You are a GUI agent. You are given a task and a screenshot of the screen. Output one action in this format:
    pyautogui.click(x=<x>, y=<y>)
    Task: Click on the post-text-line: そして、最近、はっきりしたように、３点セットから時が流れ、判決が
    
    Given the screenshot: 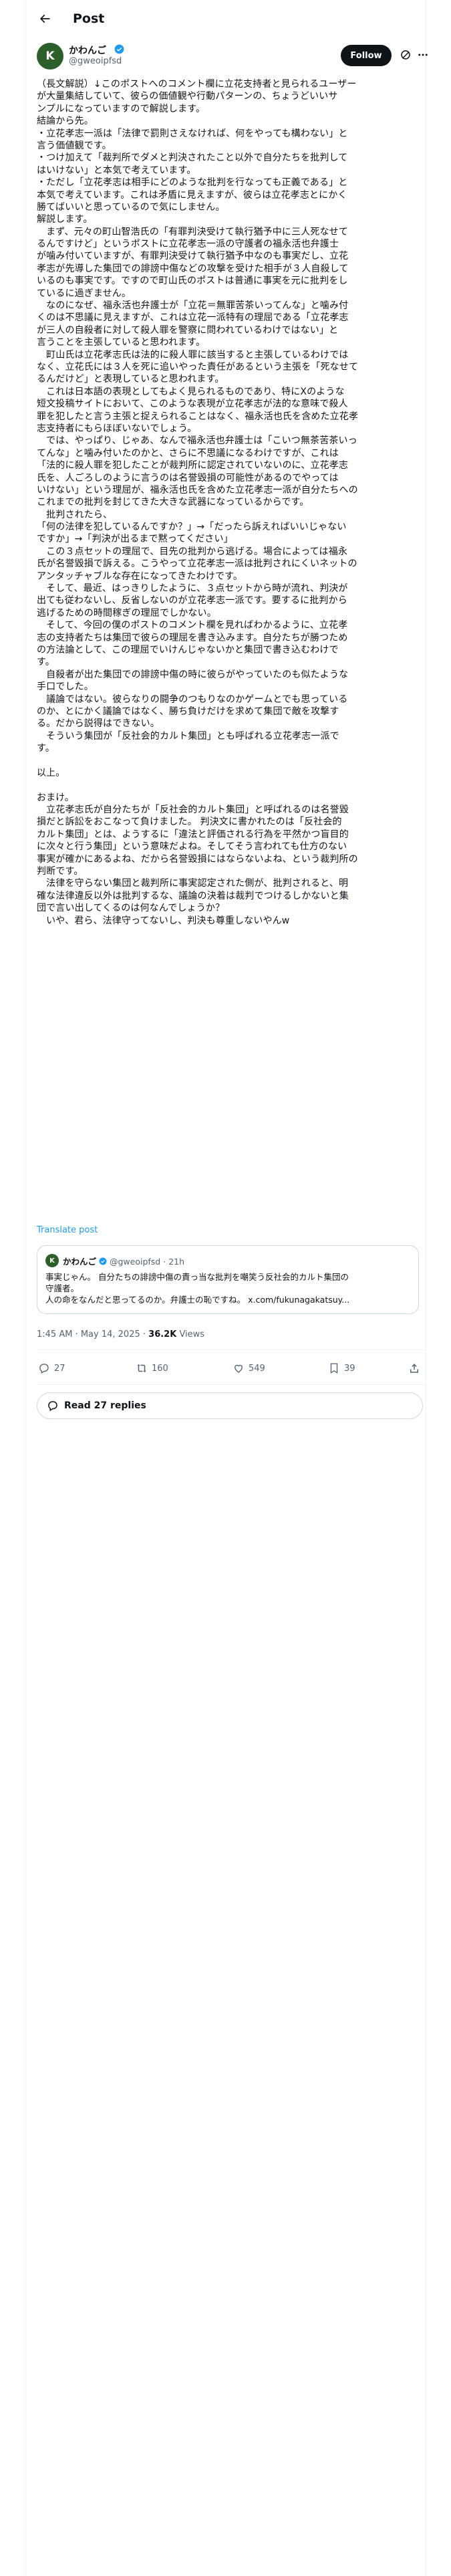 What is the action you would take?
    pyautogui.click(x=192, y=589)
    